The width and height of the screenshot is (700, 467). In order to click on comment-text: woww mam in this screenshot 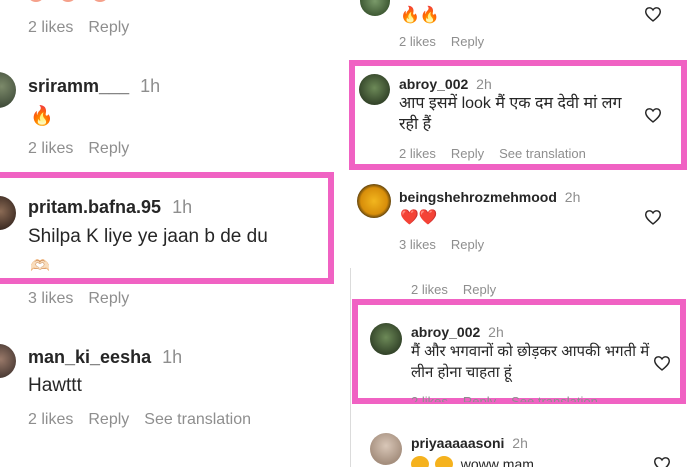, I will do `click(497, 461)`.